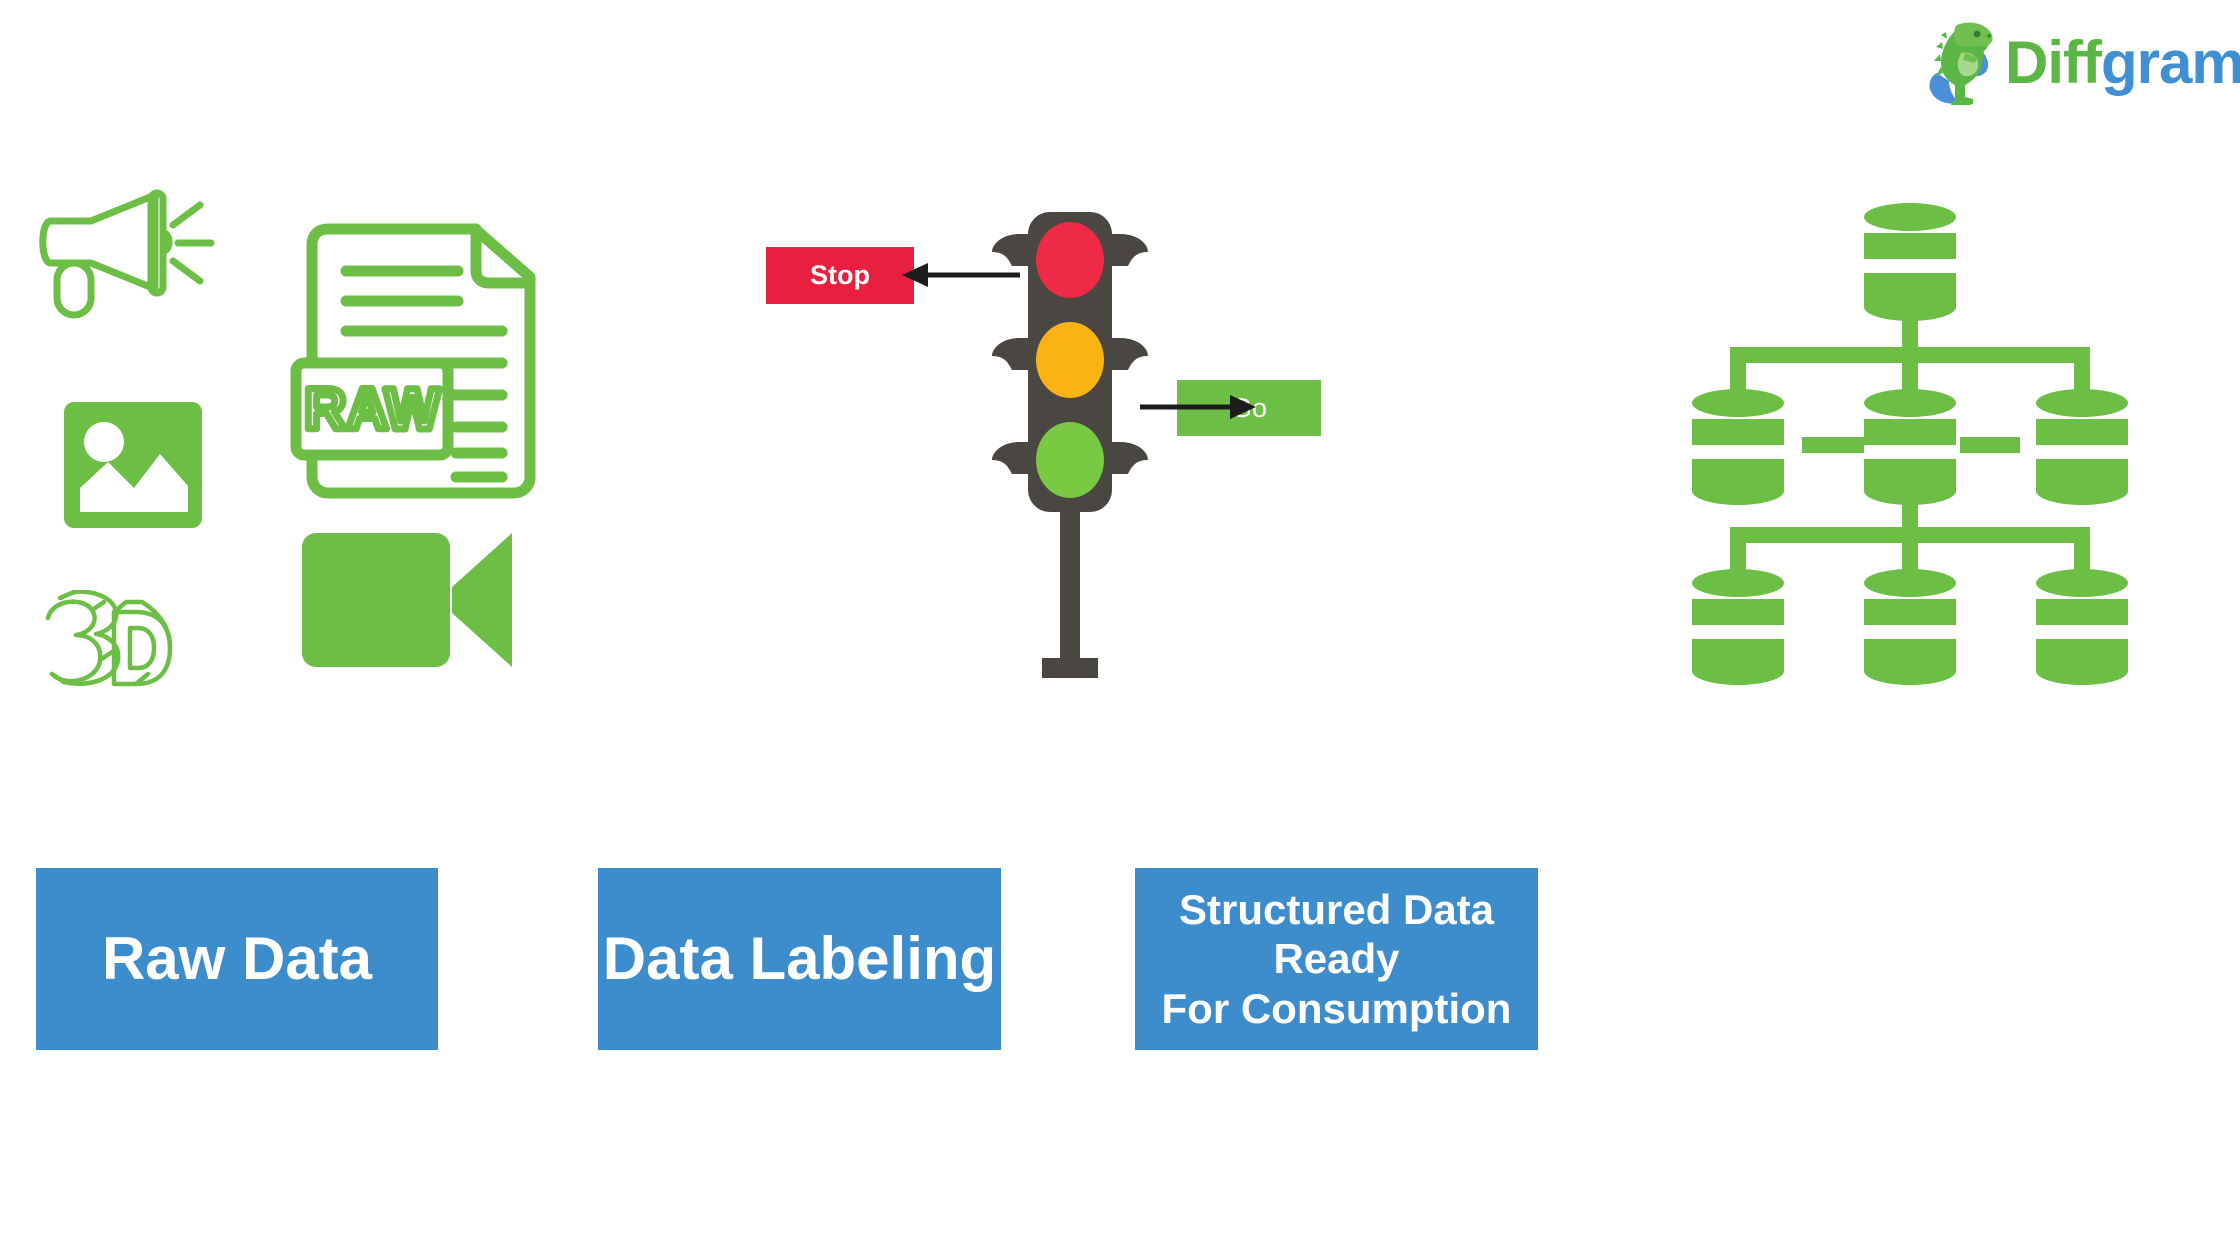 The width and height of the screenshot is (2240, 1260). I want to click on amber-light, so click(1070, 360).